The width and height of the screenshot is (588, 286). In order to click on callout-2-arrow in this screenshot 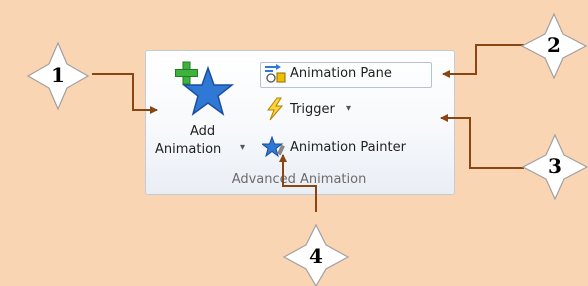, I will do `click(483, 61)`.